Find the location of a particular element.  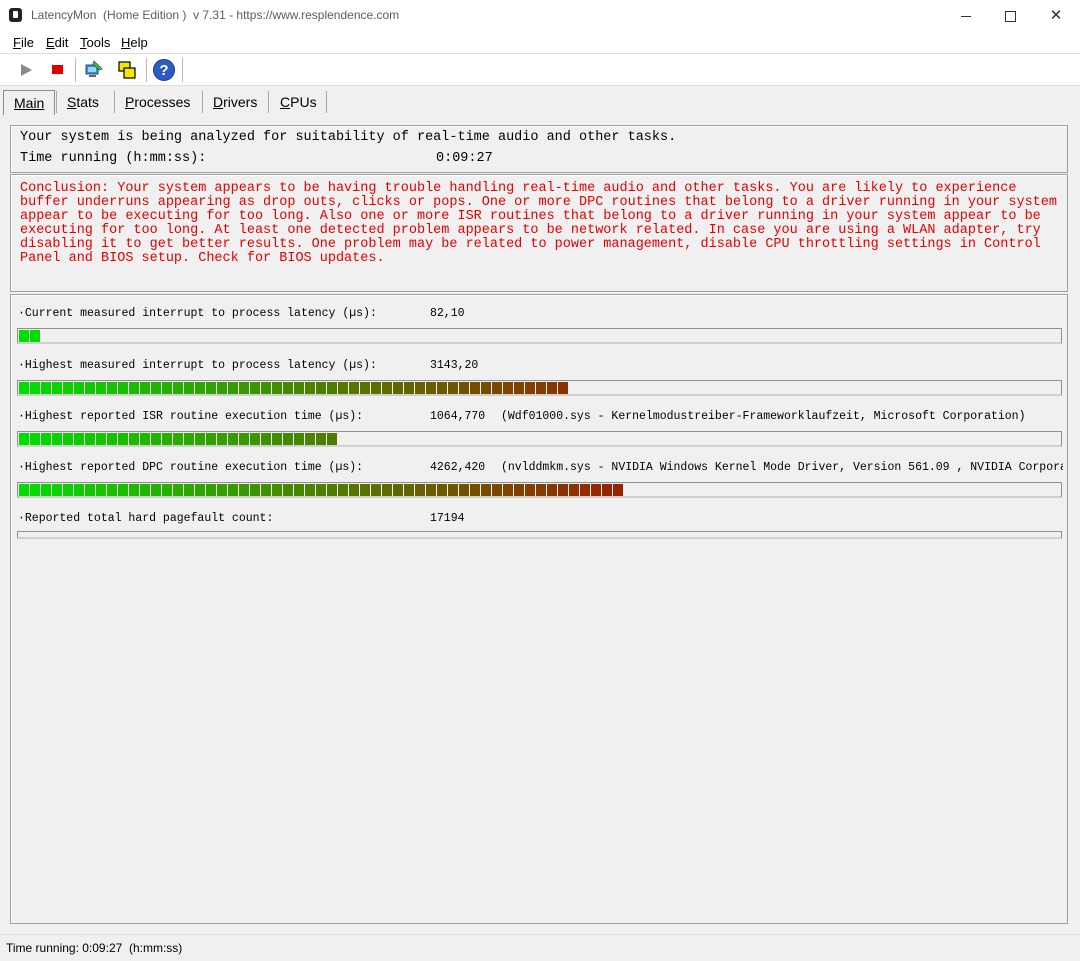

menu-edit: Edit is located at coordinates (57, 42).